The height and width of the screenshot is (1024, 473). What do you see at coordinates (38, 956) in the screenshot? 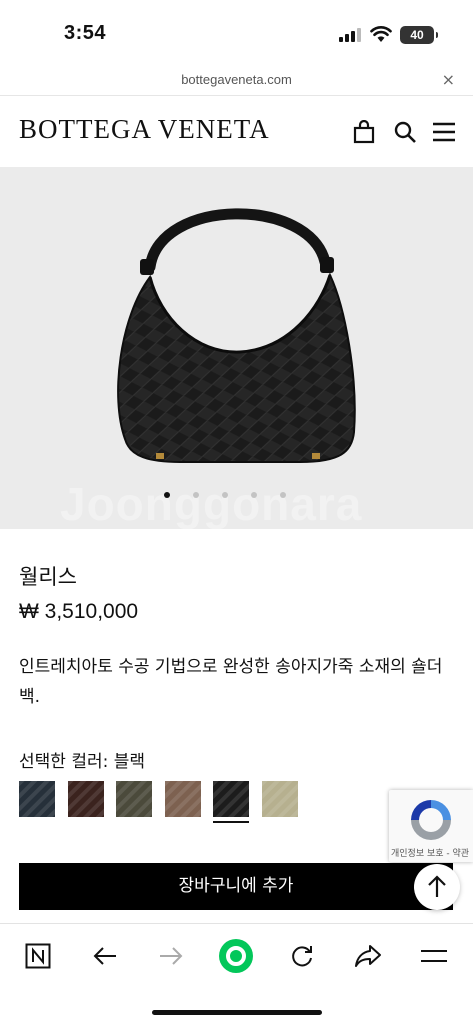
I see `naver-n-icon` at bounding box center [38, 956].